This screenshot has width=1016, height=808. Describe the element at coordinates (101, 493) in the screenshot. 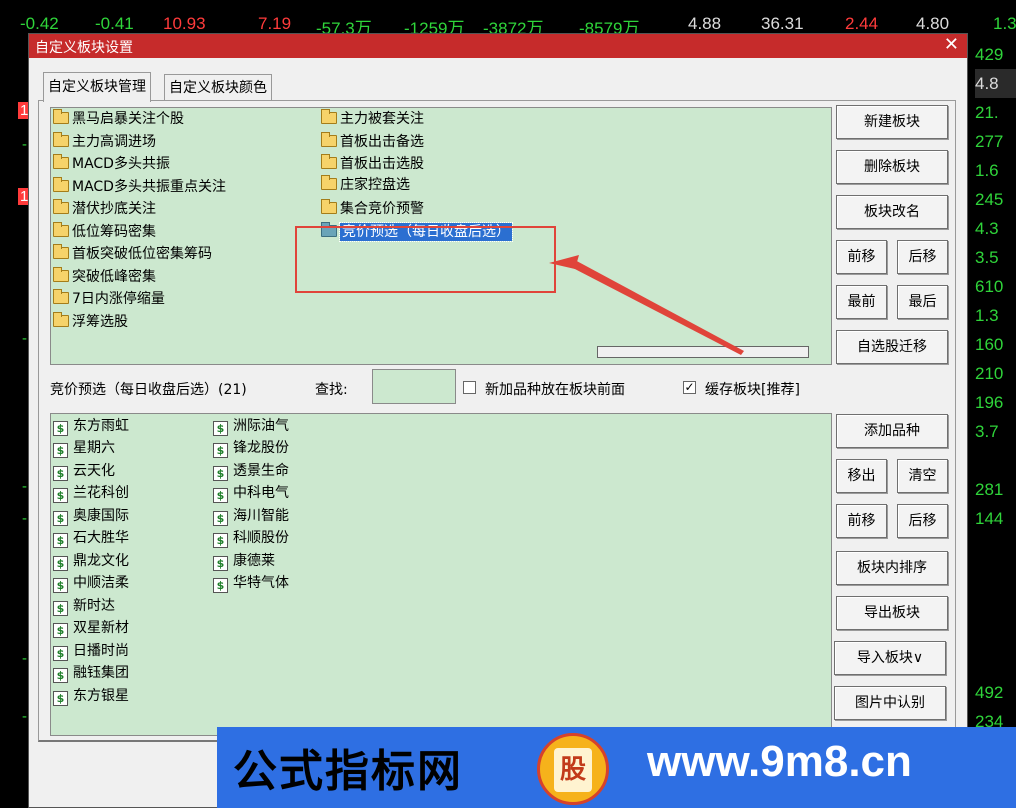

I see `stock-name: 兰花科创` at that location.